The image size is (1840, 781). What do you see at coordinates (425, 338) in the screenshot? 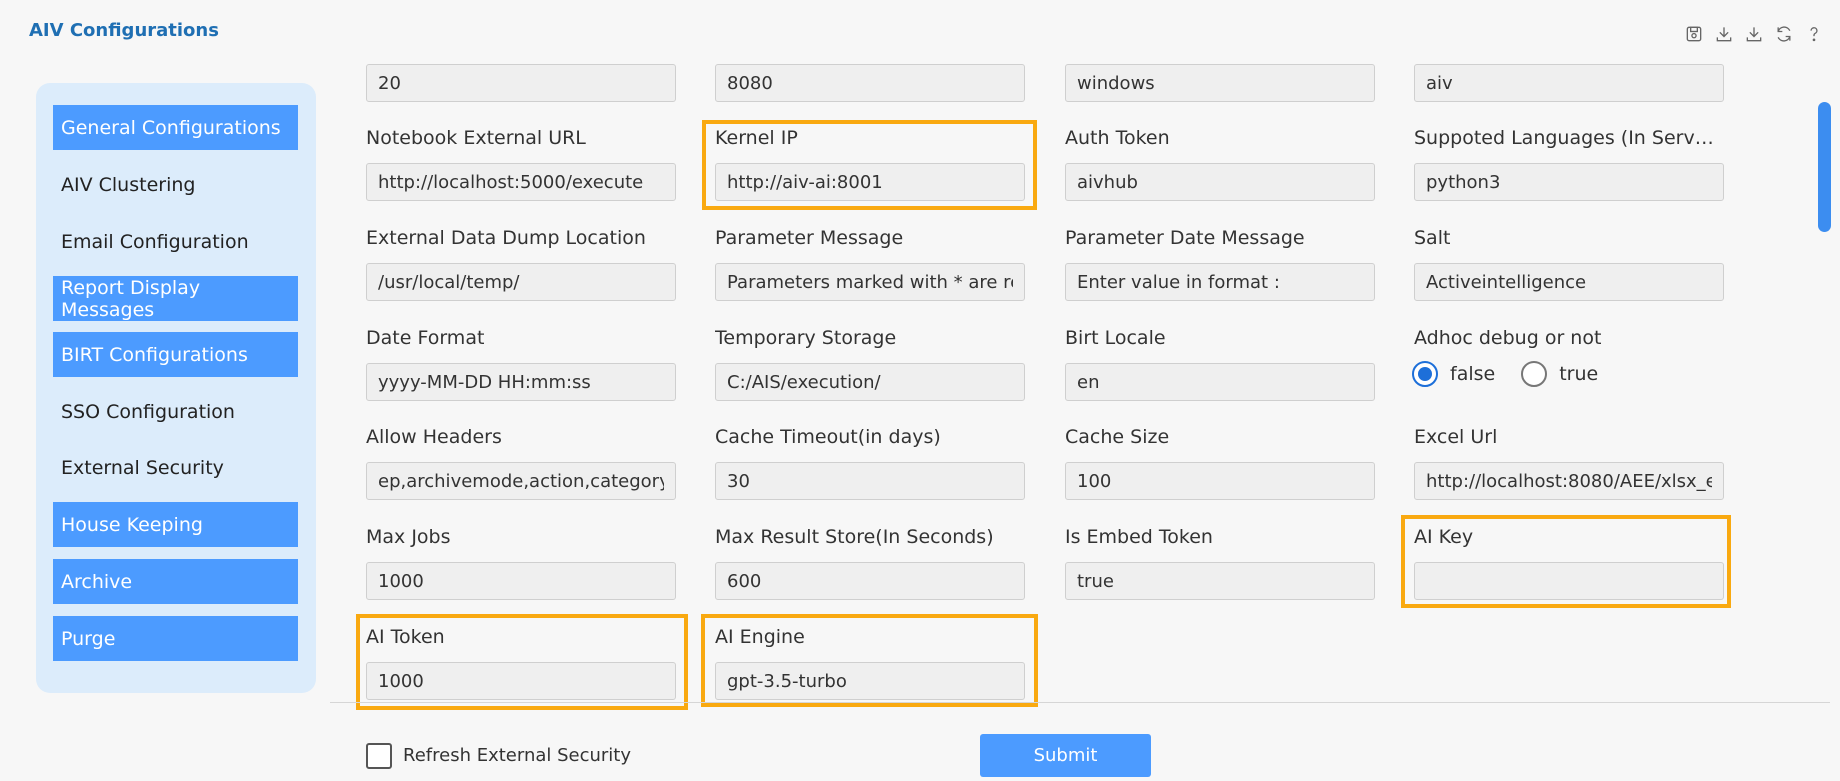
I see `date-format-label: Date Format` at bounding box center [425, 338].